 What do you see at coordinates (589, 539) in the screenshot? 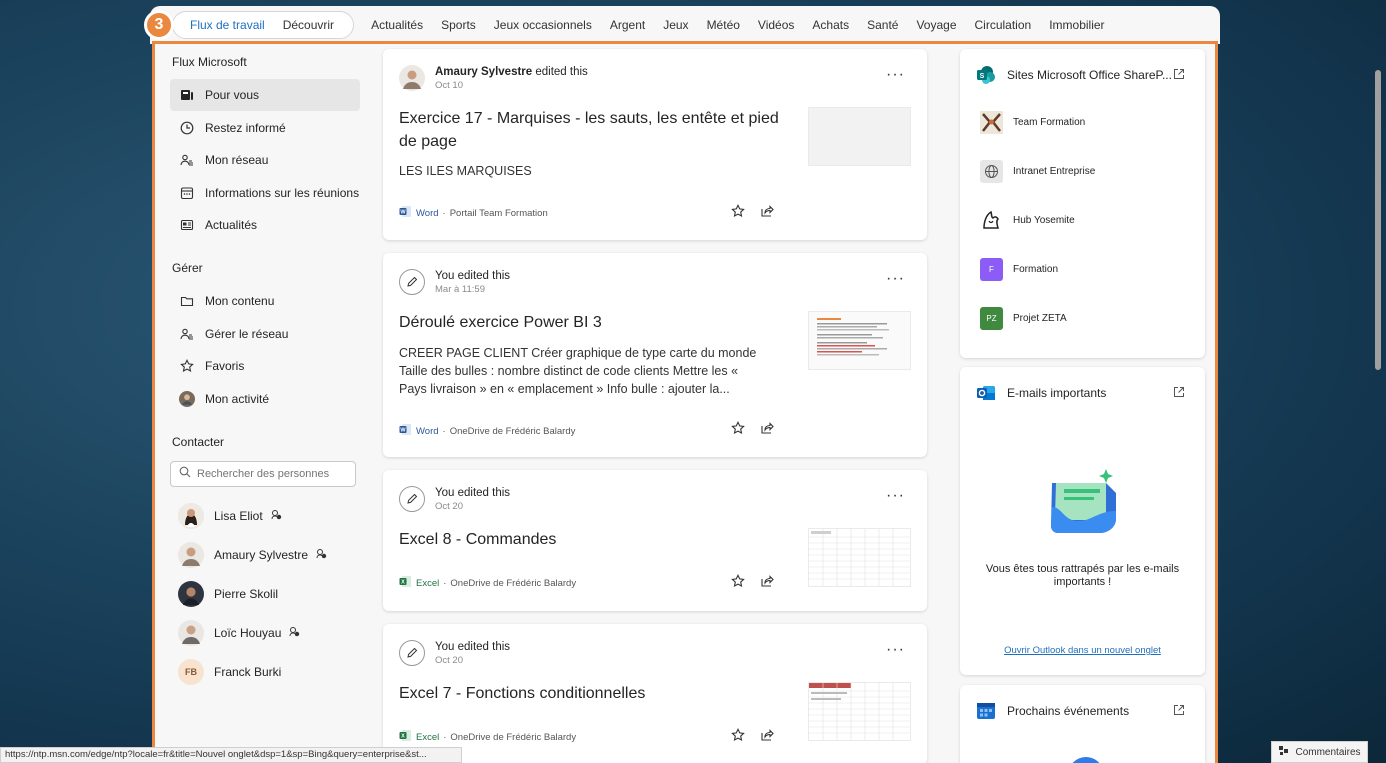
I see `card-title: Excel 8 - Commandes` at bounding box center [589, 539].